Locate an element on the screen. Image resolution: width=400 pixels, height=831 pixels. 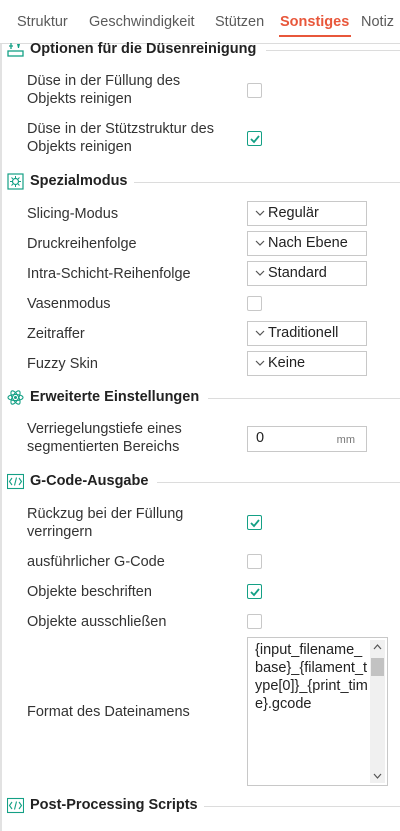
tab-stuetzen: Stützen is located at coordinates (239, 22).